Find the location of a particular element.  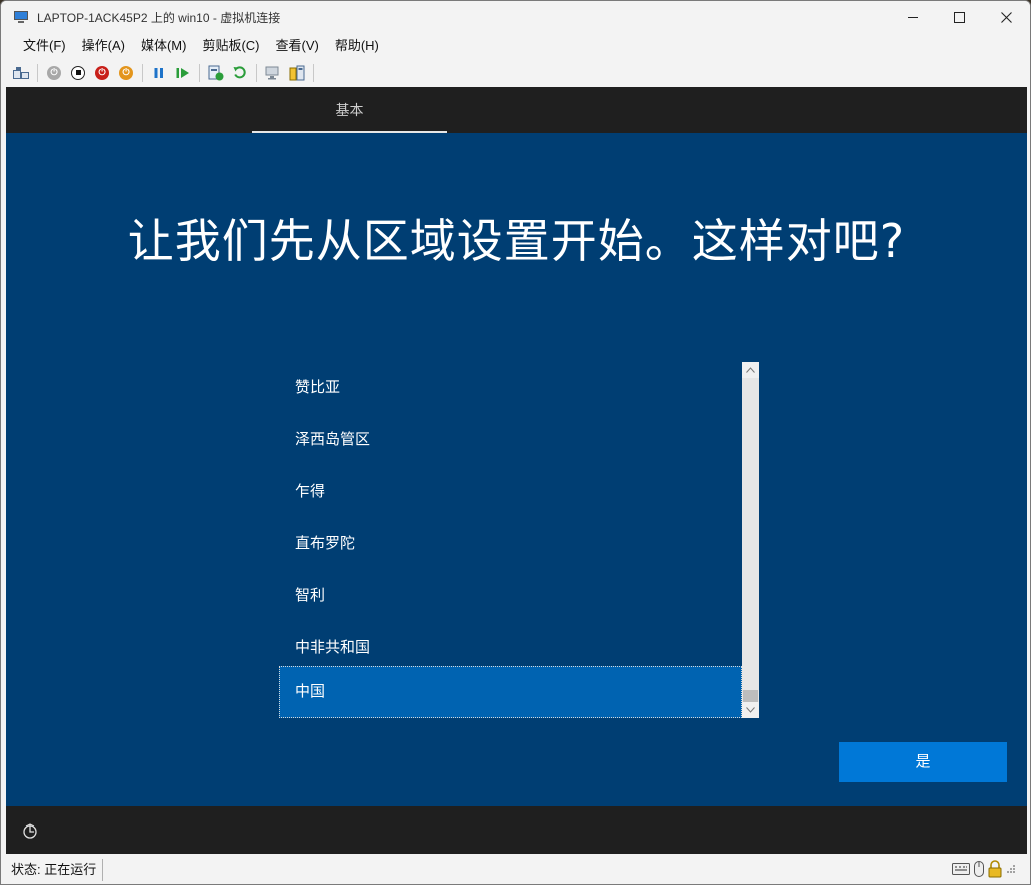

keyboard-icon is located at coordinates (961, 869).